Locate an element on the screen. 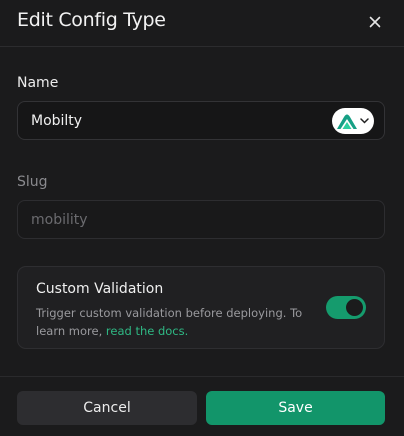 This screenshot has height=436, width=404. cancel-button: Cancel is located at coordinates (107, 408).